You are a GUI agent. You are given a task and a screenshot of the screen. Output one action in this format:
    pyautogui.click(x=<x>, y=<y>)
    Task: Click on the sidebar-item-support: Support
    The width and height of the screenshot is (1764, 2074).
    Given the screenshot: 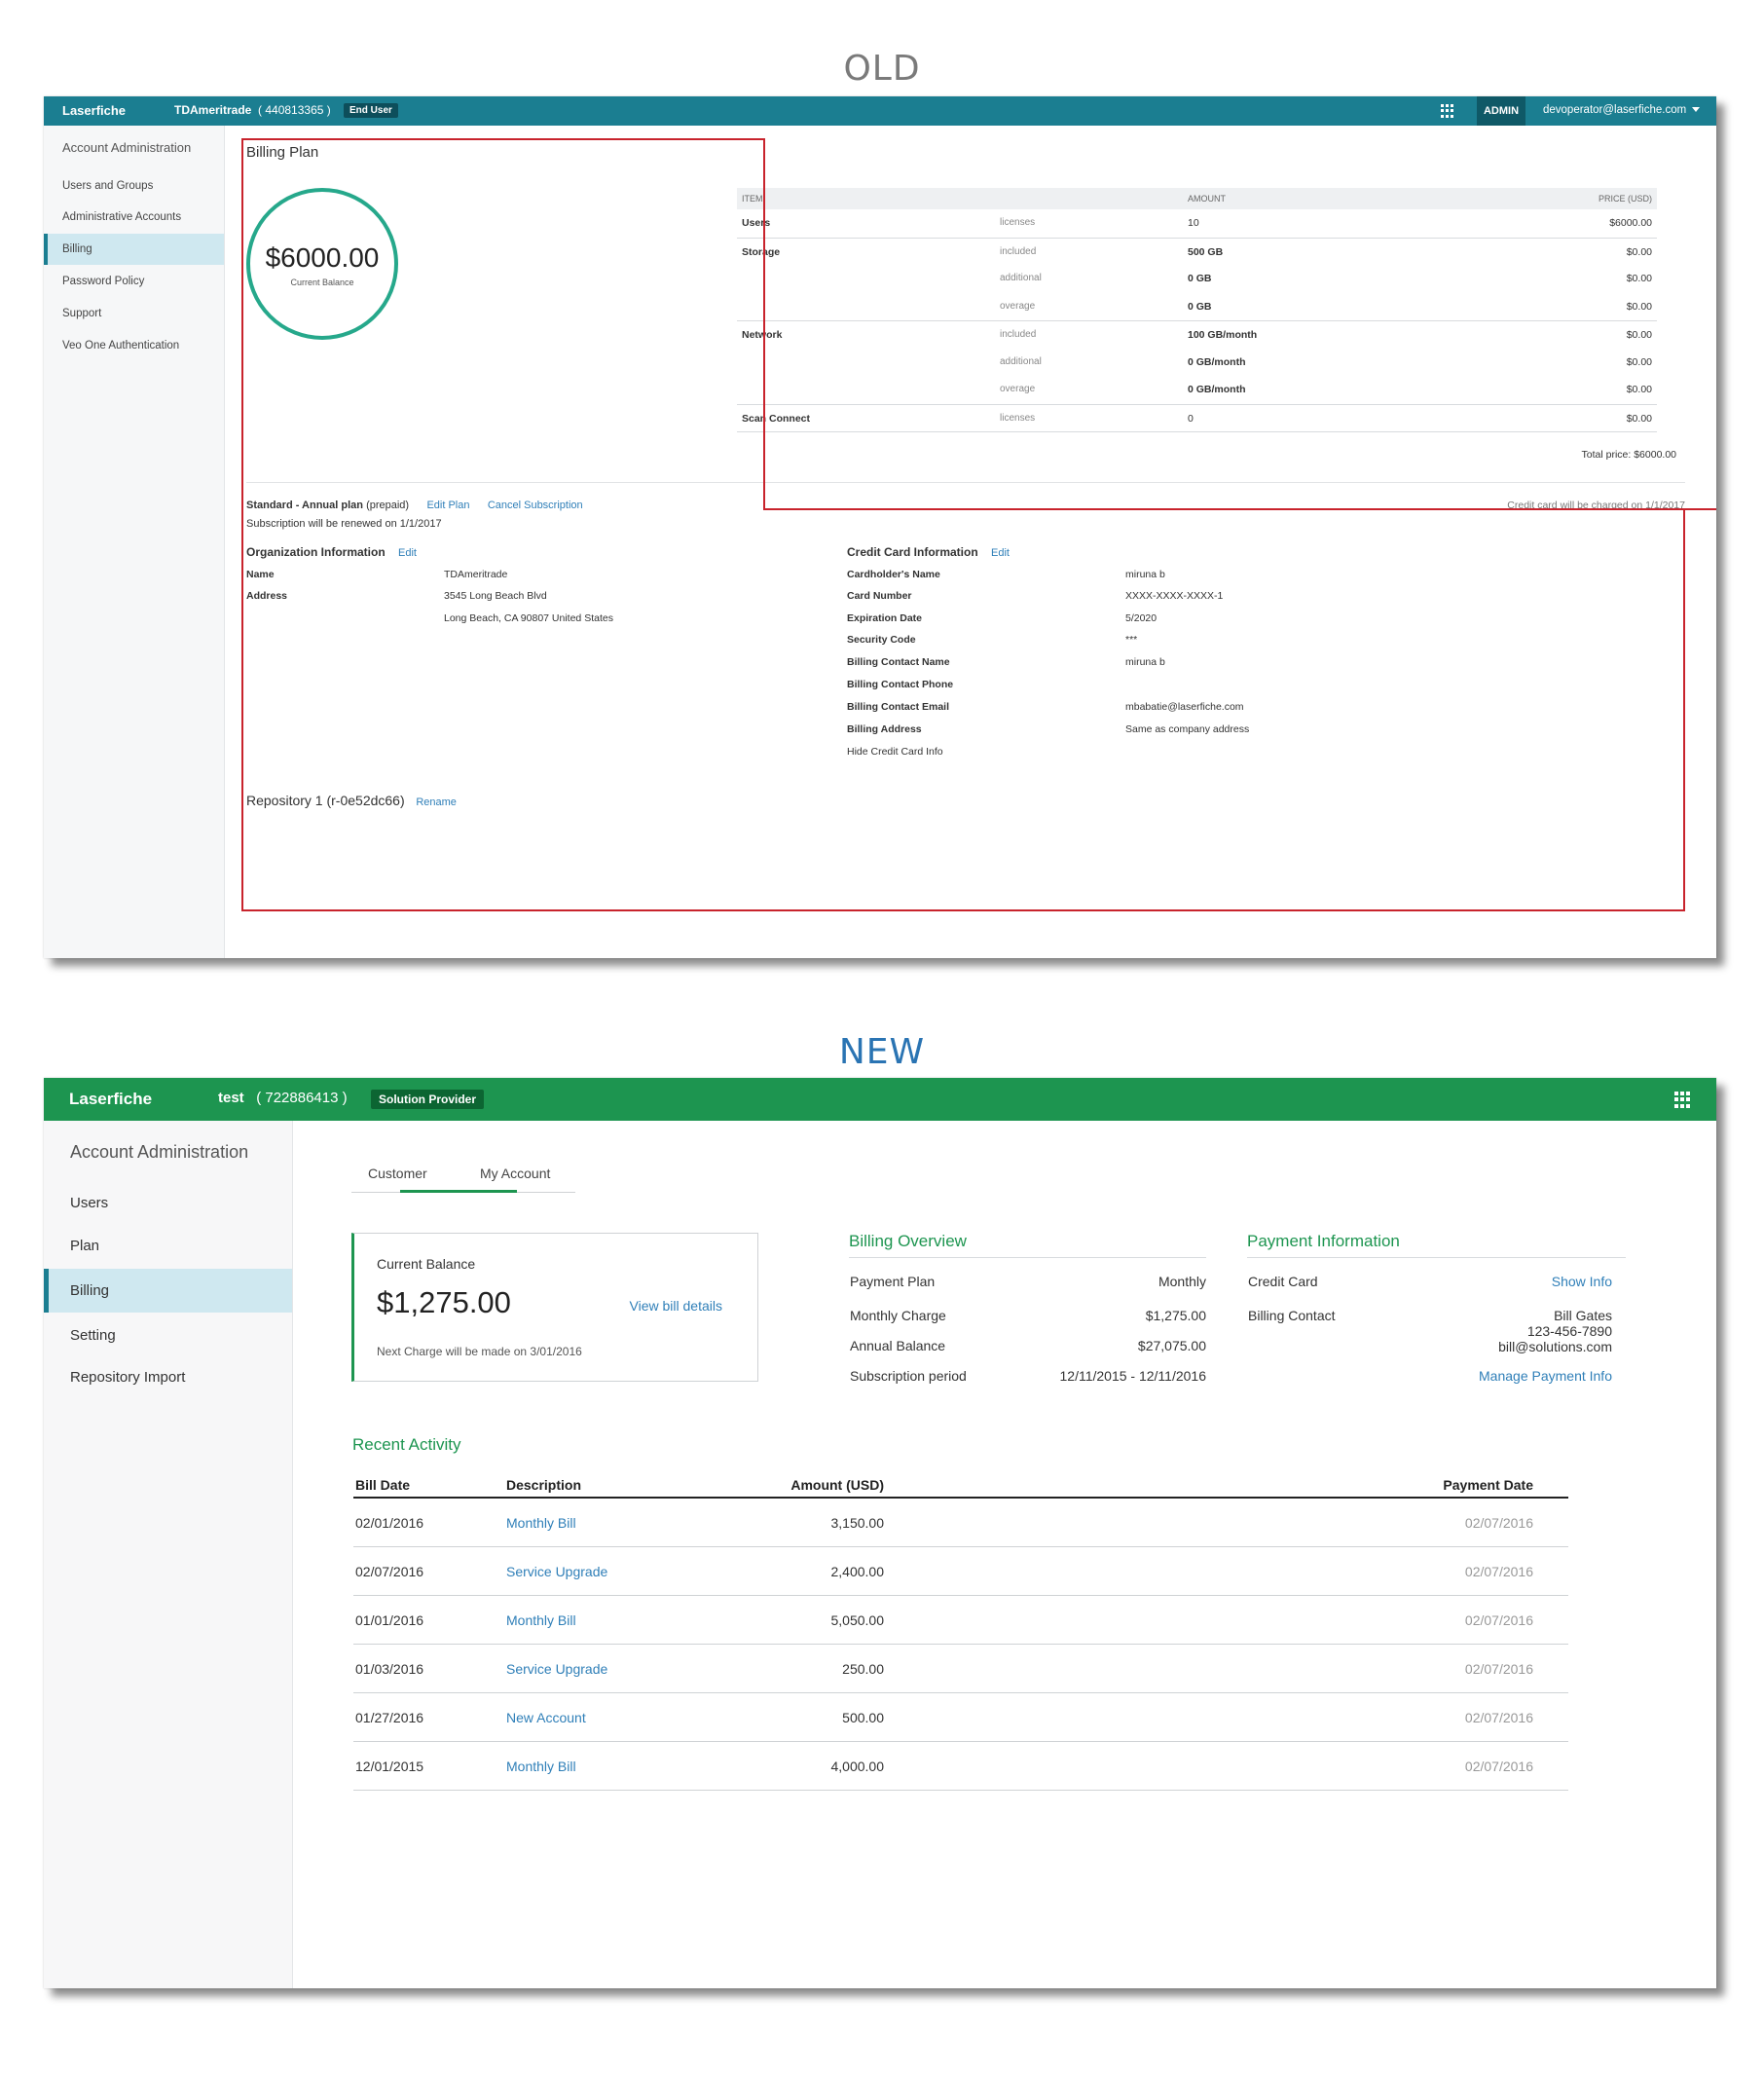 What is the action you would take?
    pyautogui.click(x=134, y=313)
    